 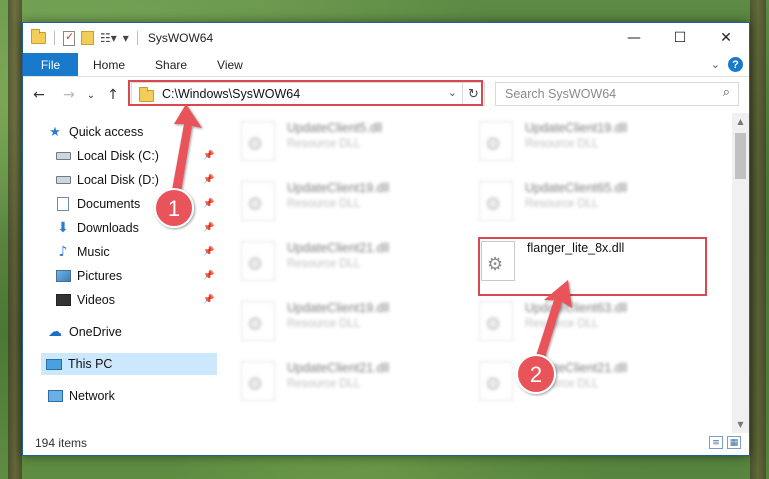 I want to click on sidebar-item-label: Music, so click(x=93, y=252).